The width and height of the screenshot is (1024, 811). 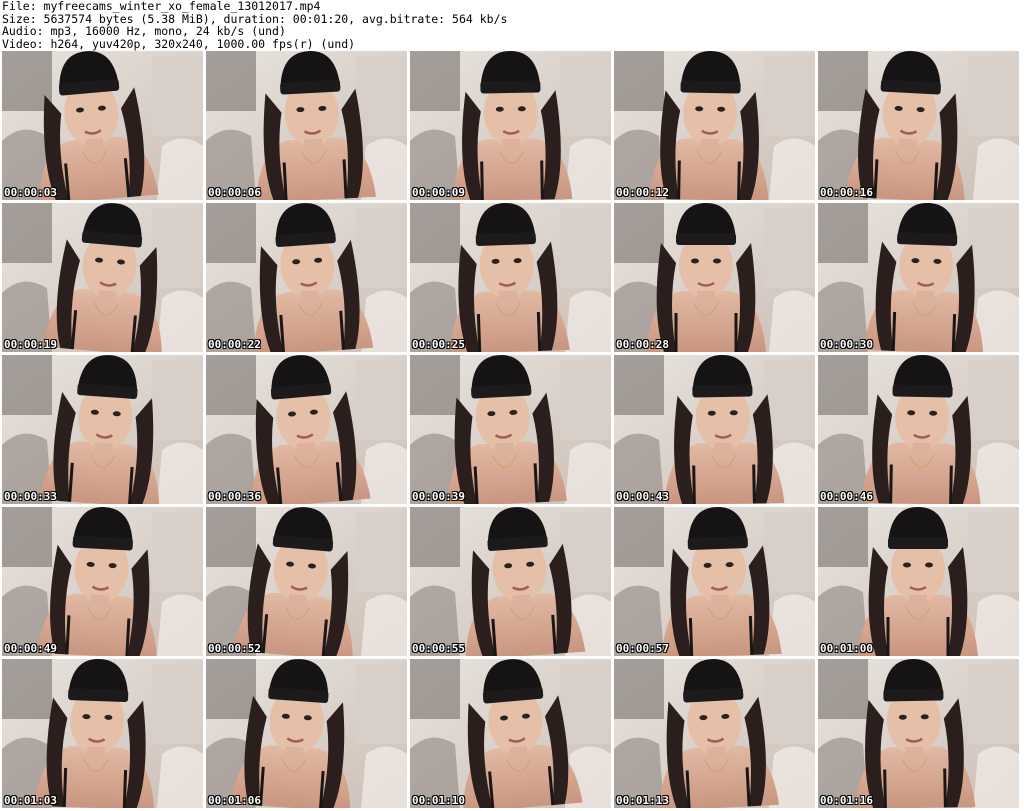 I want to click on video-frame-thumbnail: 00:00:36, so click(x=306, y=429).